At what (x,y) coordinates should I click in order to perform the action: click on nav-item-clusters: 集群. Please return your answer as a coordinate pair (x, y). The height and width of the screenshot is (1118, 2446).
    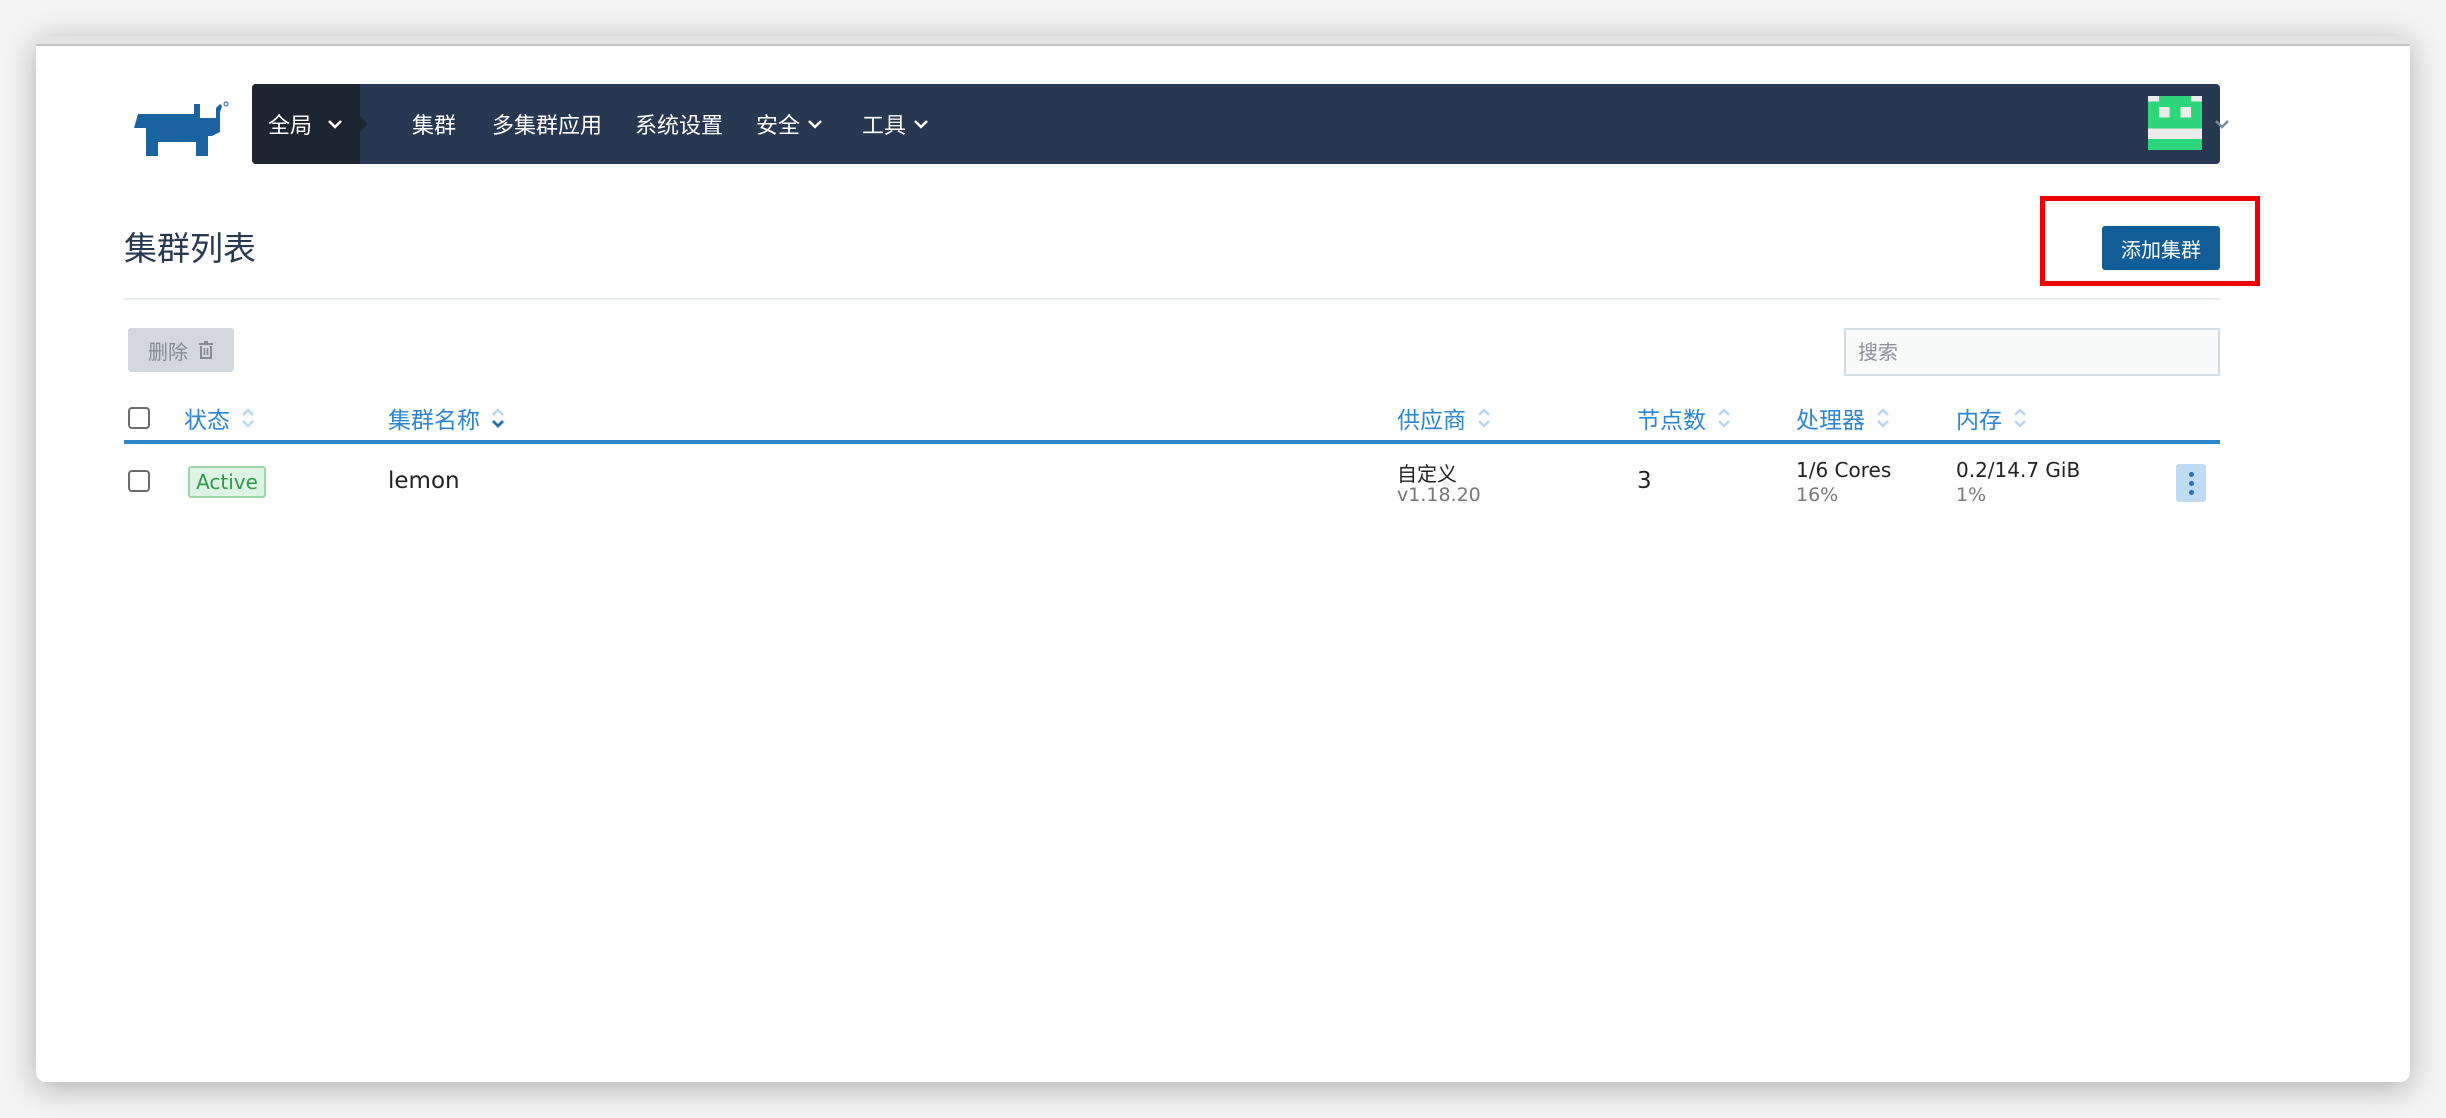
    Looking at the image, I should click on (434, 124).